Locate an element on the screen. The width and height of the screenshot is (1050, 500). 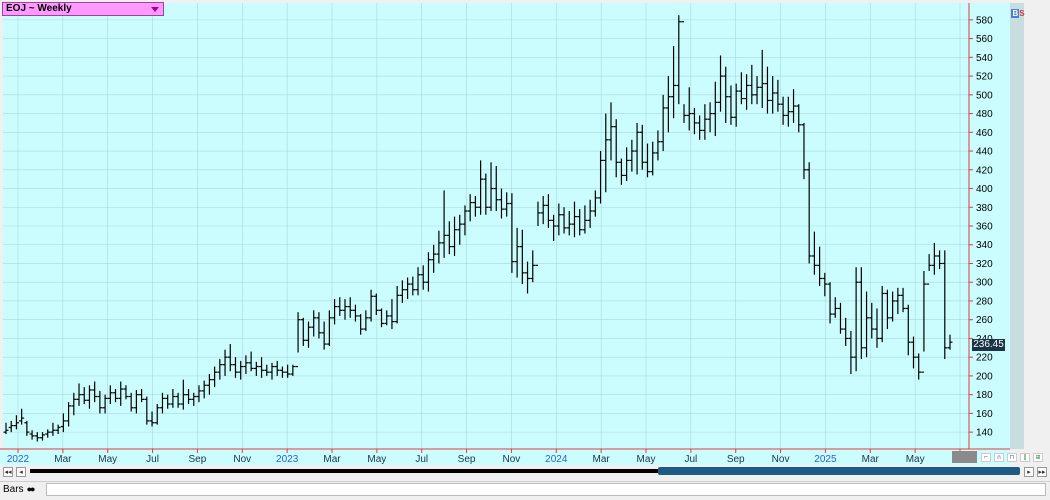
price-tick-label: 560 is located at coordinates (984, 39).